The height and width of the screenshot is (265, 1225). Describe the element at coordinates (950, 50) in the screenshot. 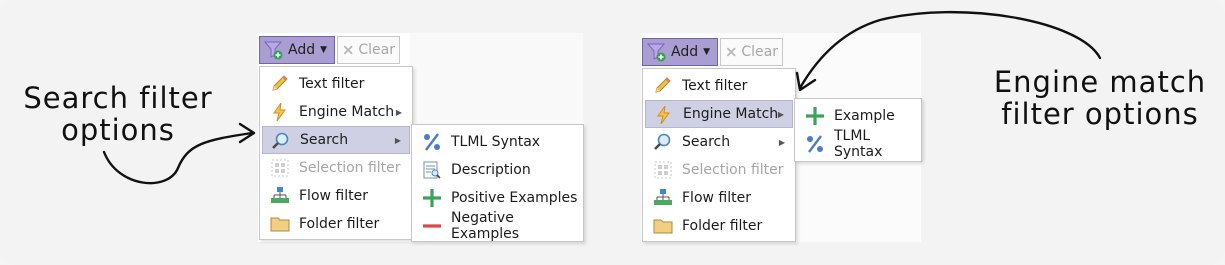

I see `right-annotation-arrow` at that location.